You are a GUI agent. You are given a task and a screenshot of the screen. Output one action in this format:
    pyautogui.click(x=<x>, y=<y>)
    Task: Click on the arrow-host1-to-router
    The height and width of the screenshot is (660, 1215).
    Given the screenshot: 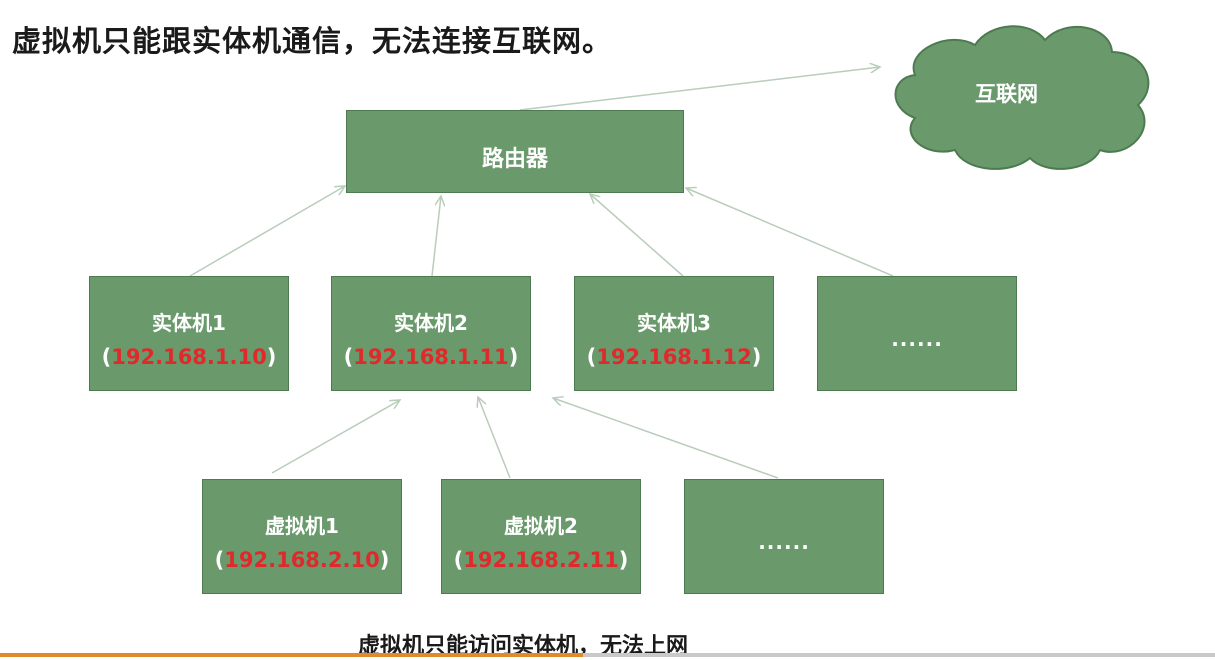 What is the action you would take?
    pyautogui.click(x=267, y=231)
    